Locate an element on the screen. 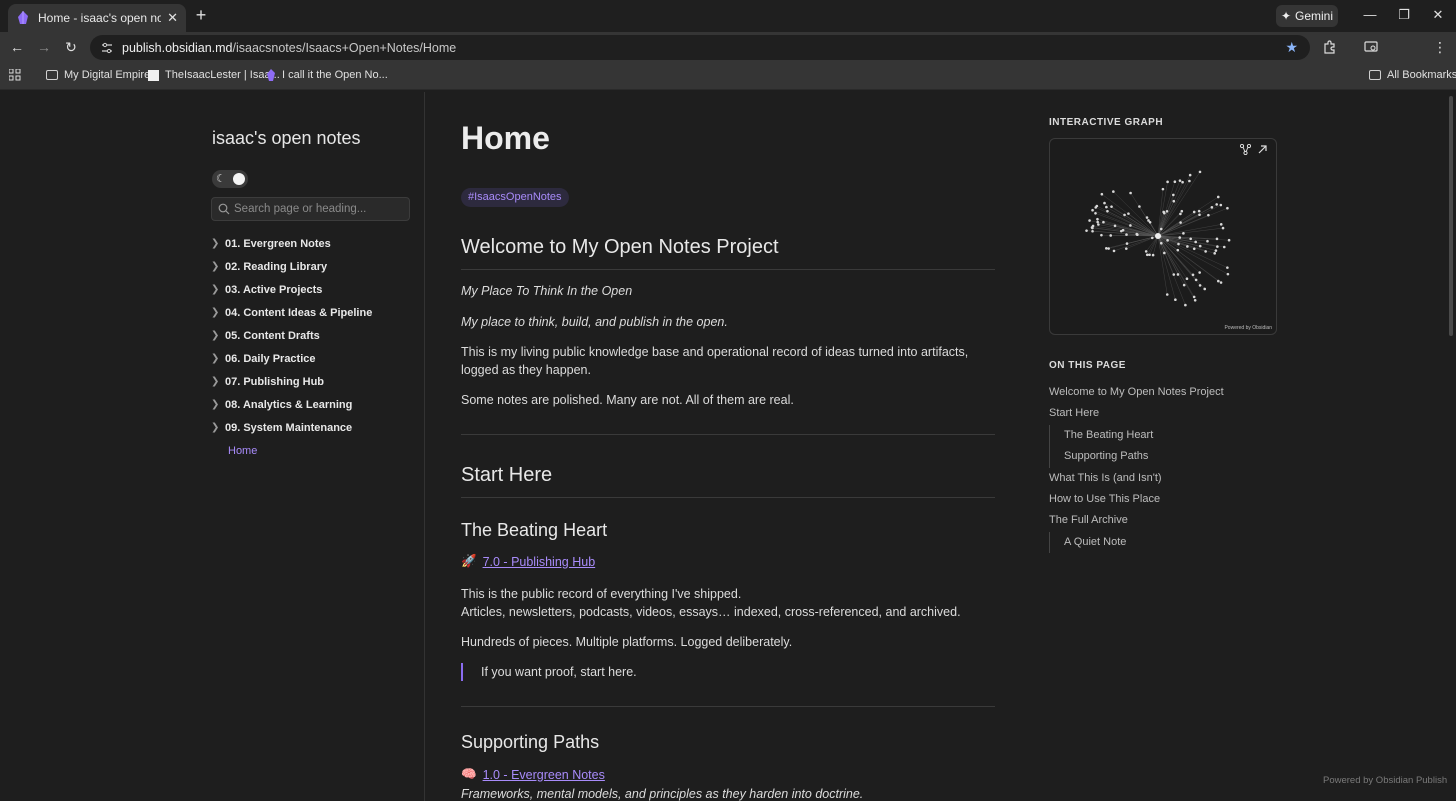 The height and width of the screenshot is (801, 1456). browser-menu-icon: ⋮ is located at coordinates (1440, 47).